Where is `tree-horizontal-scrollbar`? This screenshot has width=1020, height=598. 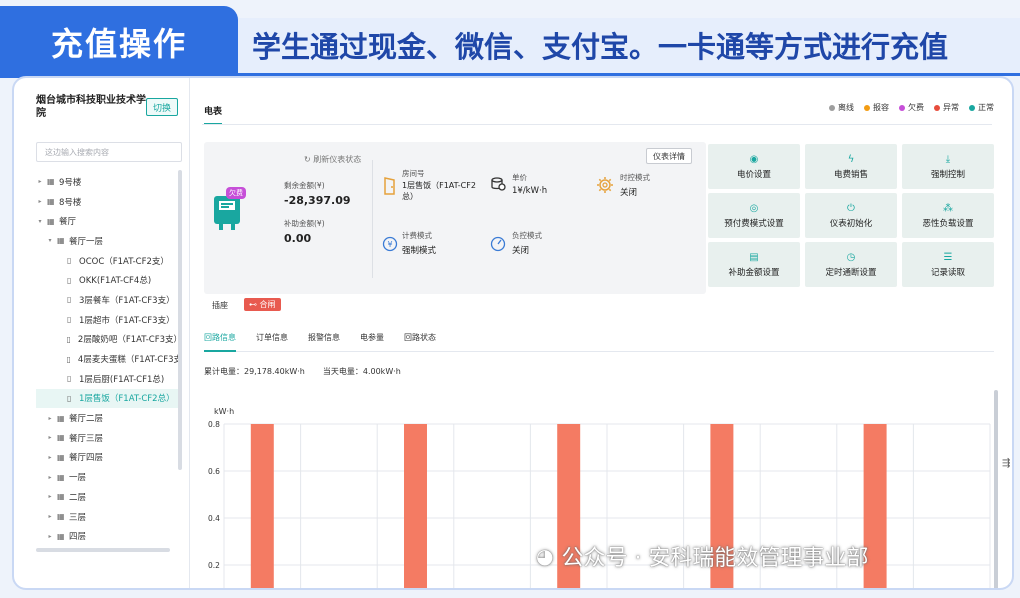
tree-horizontal-scrollbar is located at coordinates (103, 550).